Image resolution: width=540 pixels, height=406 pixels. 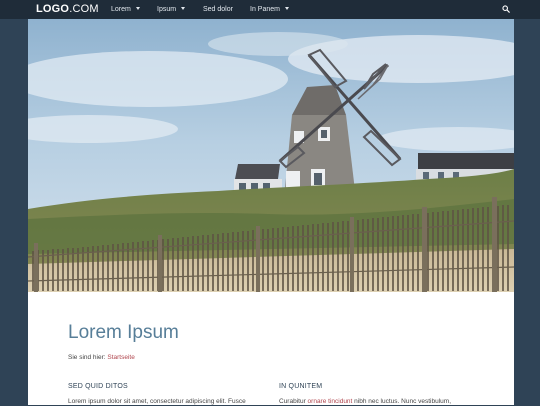 What do you see at coordinates (506, 9) in the screenshot?
I see `search-icon` at bounding box center [506, 9].